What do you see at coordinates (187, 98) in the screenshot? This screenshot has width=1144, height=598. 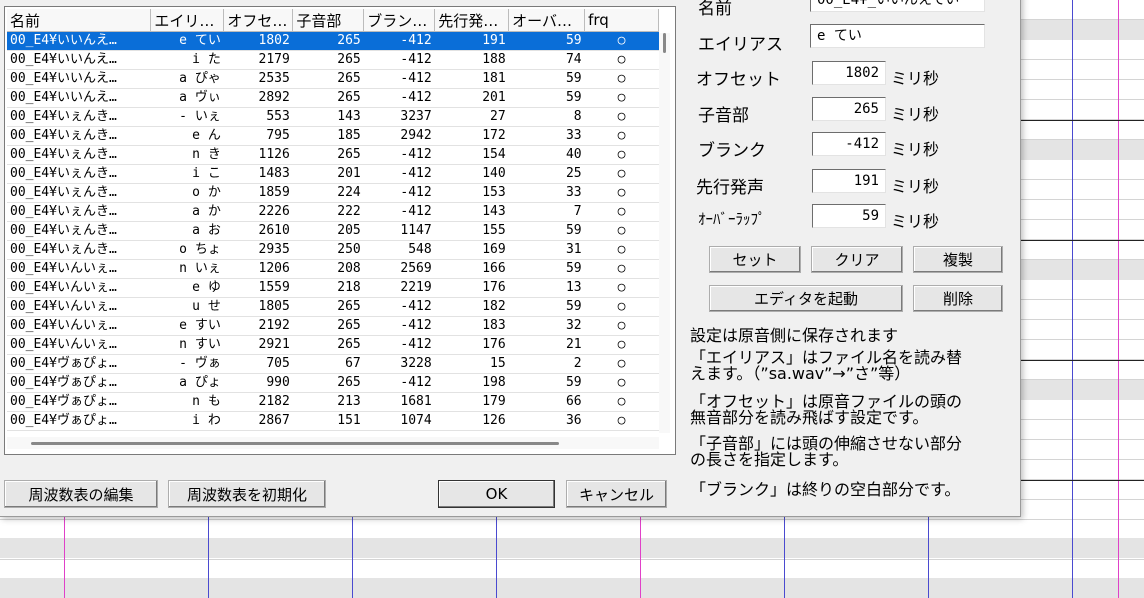 I see `cell-alias: a ヴぃ` at bounding box center [187, 98].